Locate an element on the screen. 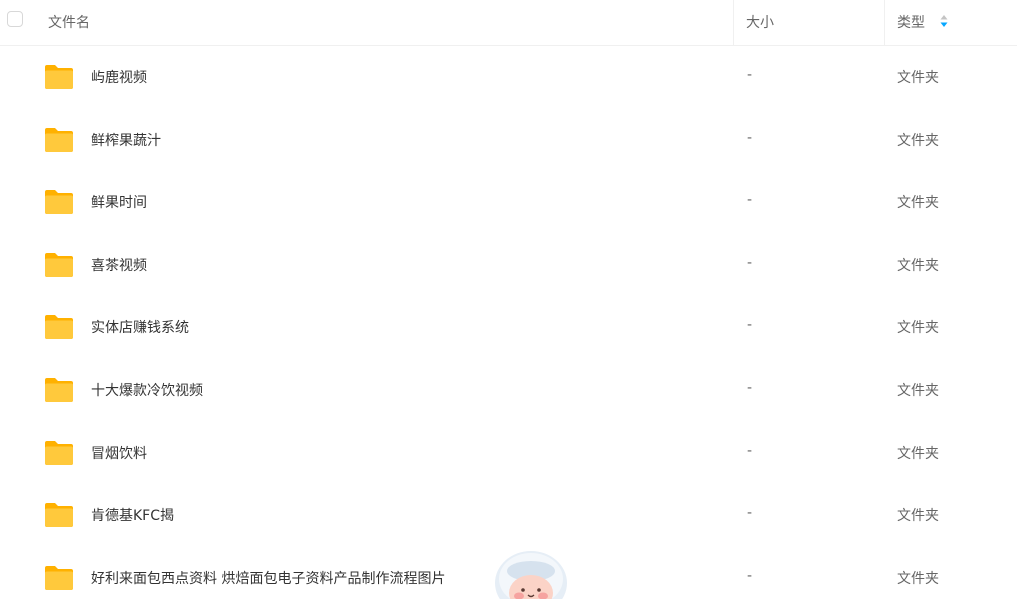 The width and height of the screenshot is (1017, 599). select-all-checkbox is located at coordinates (15, 19).